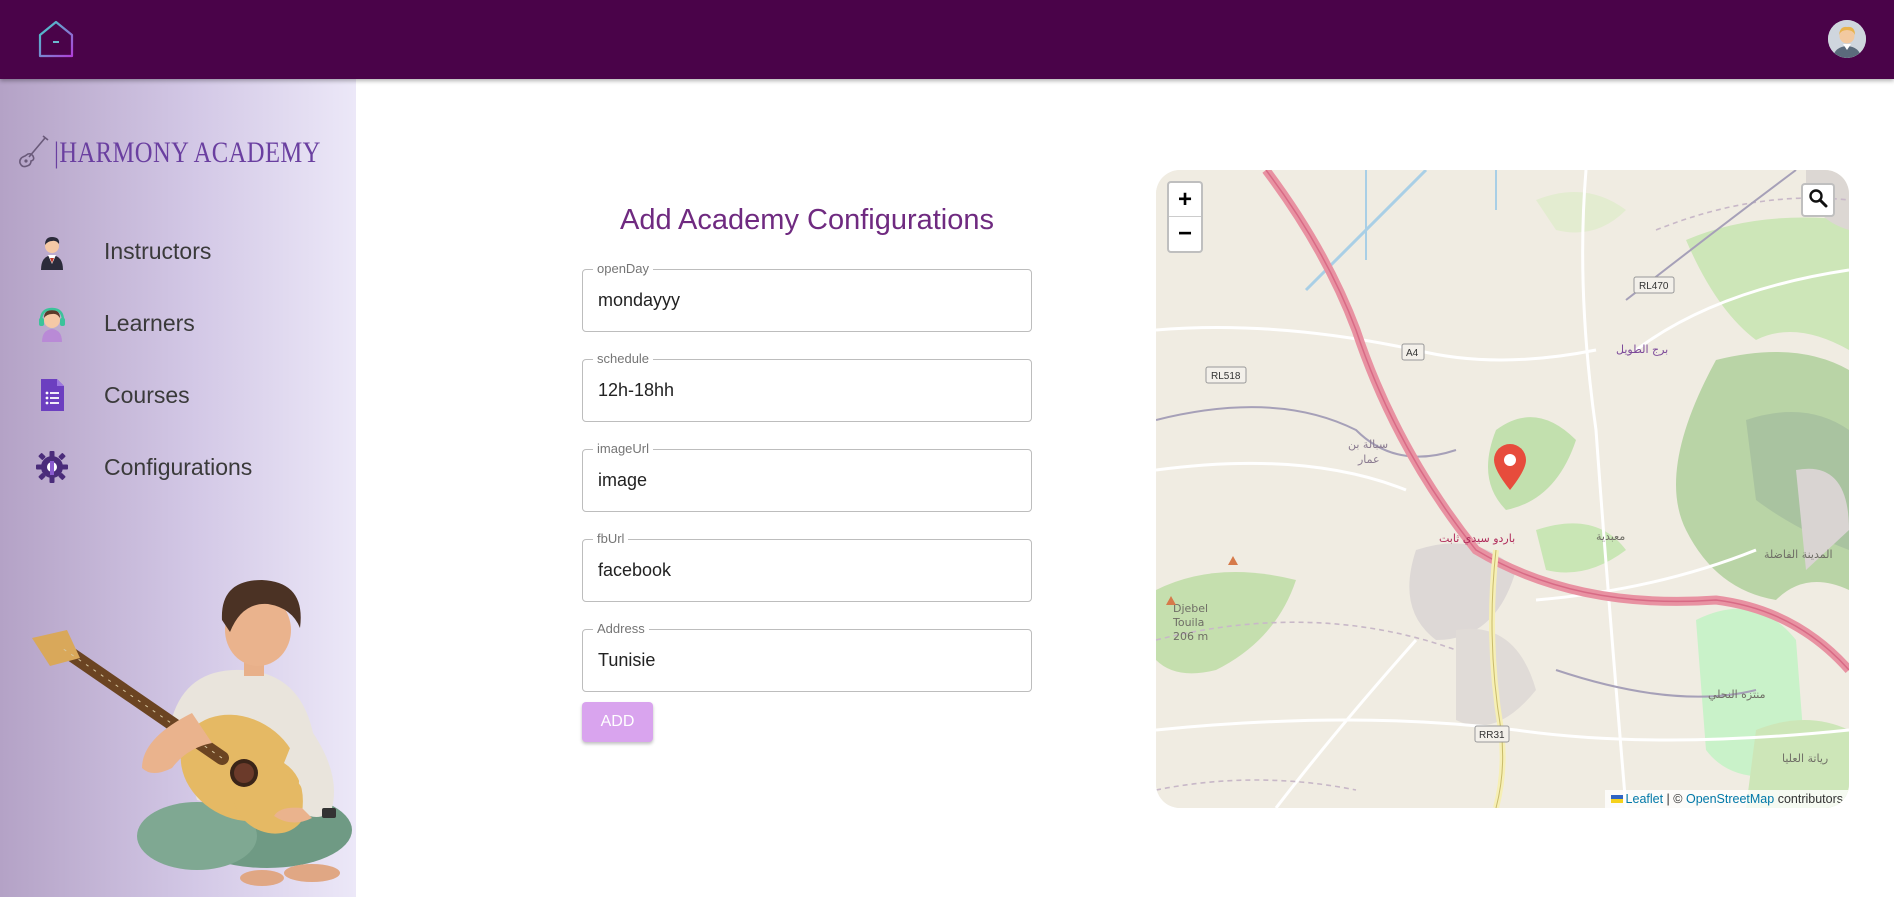 The width and height of the screenshot is (1894, 902). Describe the element at coordinates (808, 390) in the screenshot. I see `field-value: 12h-18hh` at that location.